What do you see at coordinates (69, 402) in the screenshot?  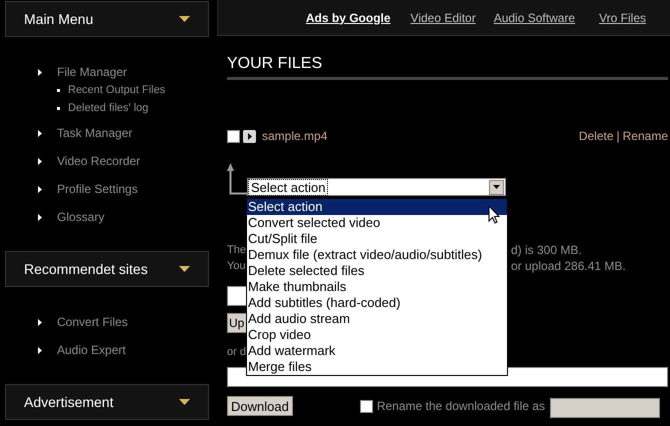 I see `section-title: Advertisement` at bounding box center [69, 402].